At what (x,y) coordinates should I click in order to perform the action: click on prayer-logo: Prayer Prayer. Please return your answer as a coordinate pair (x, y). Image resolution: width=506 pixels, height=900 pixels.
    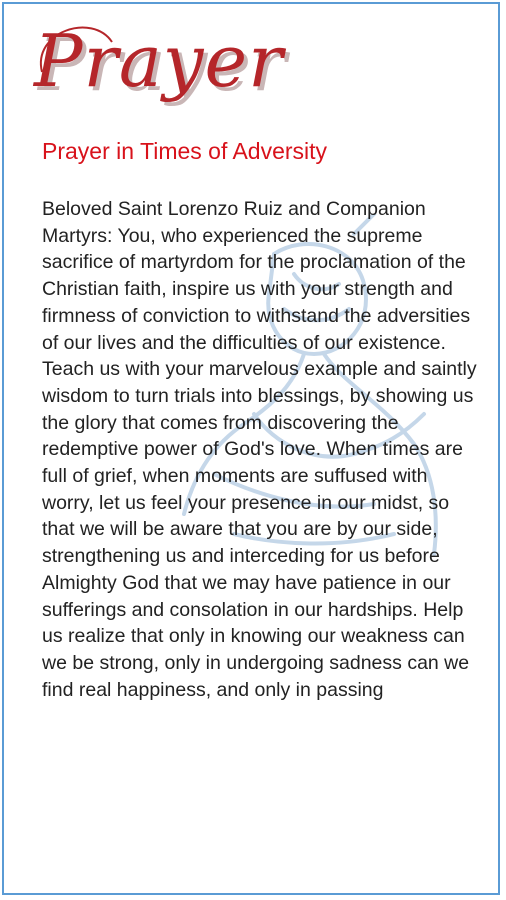
    Looking at the image, I should click on (160, 63).